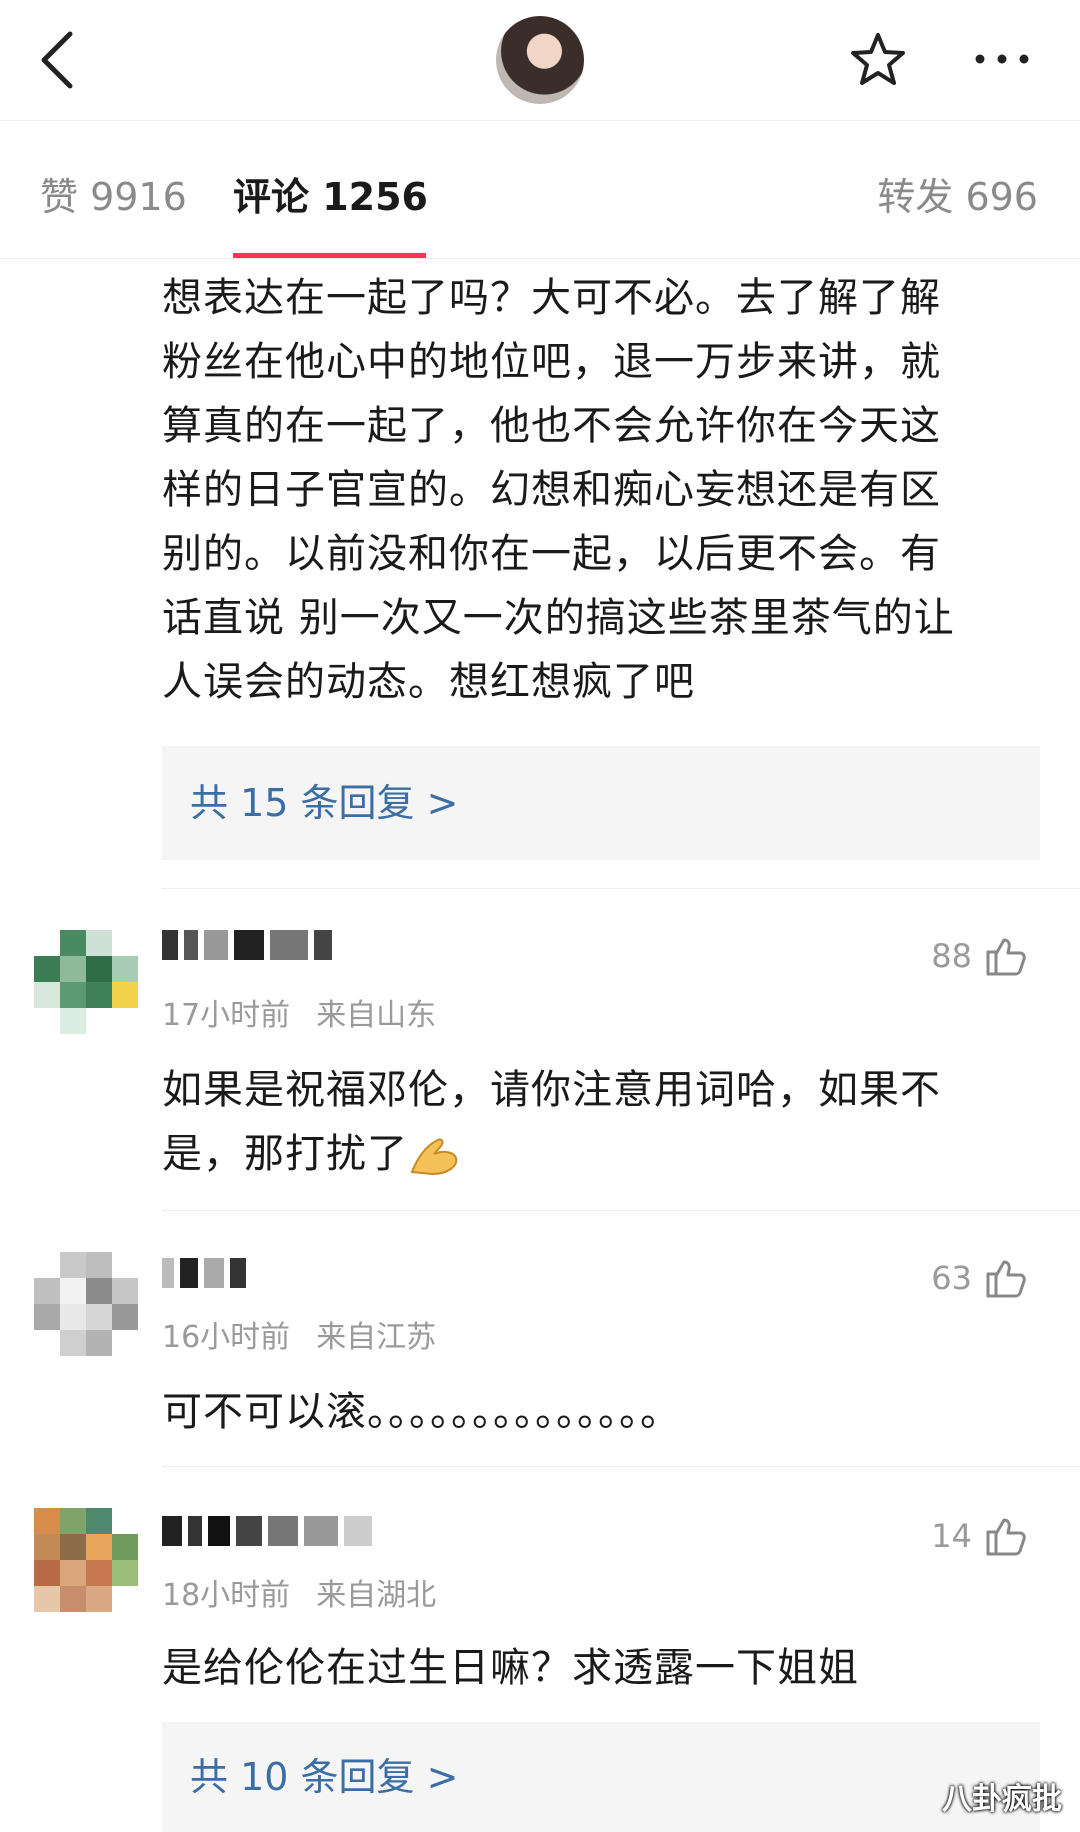  I want to click on tab-bar: 赞 9916 评论 1256 转发 696, so click(540, 189).